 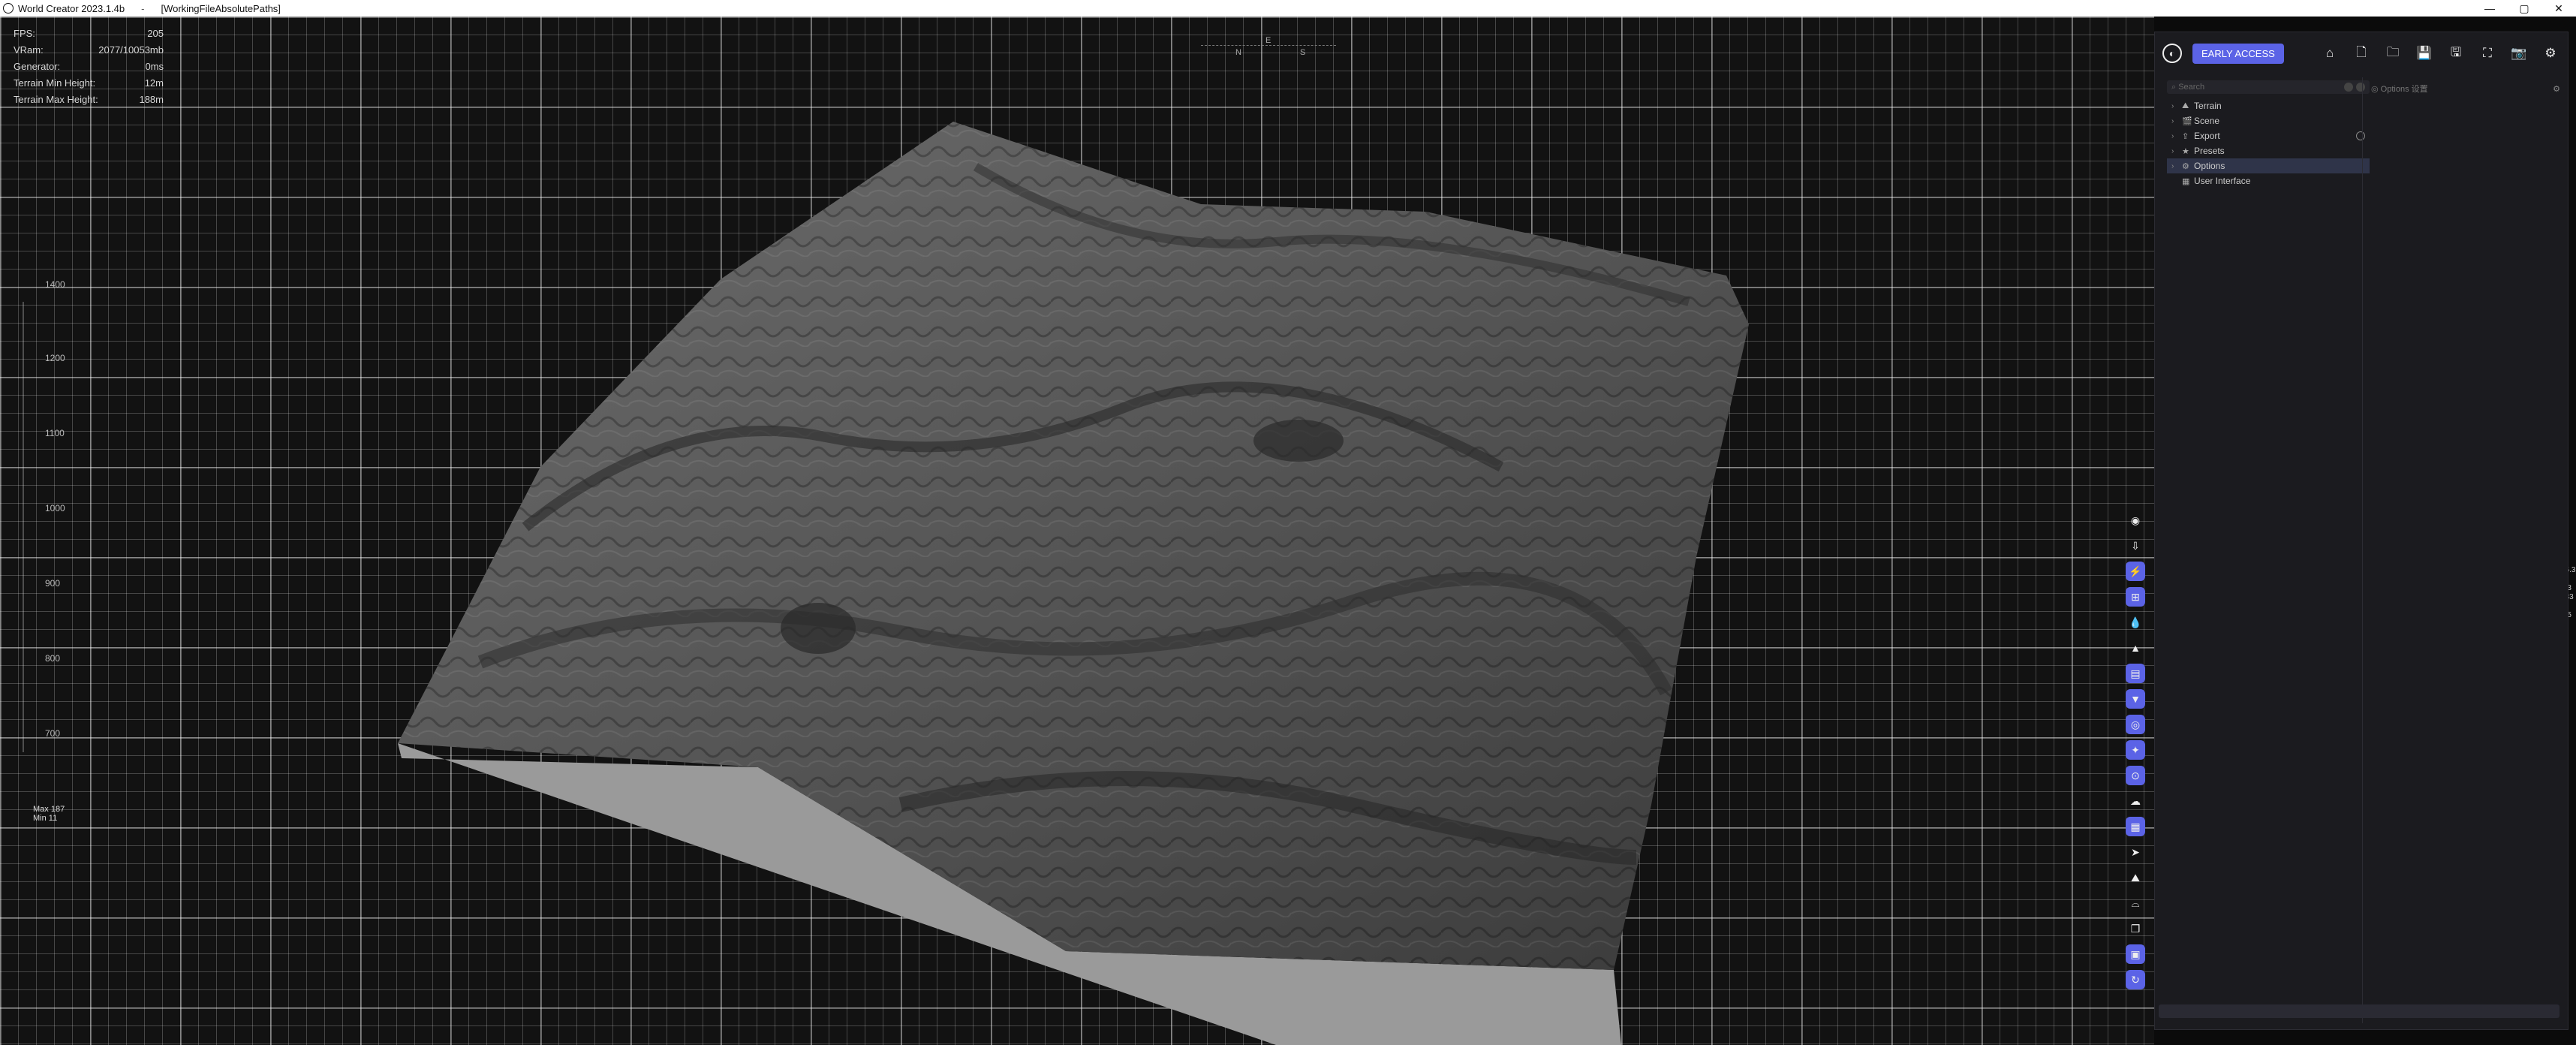 What do you see at coordinates (2135, 954) in the screenshot?
I see `image-tool-icon: ▣` at bounding box center [2135, 954].